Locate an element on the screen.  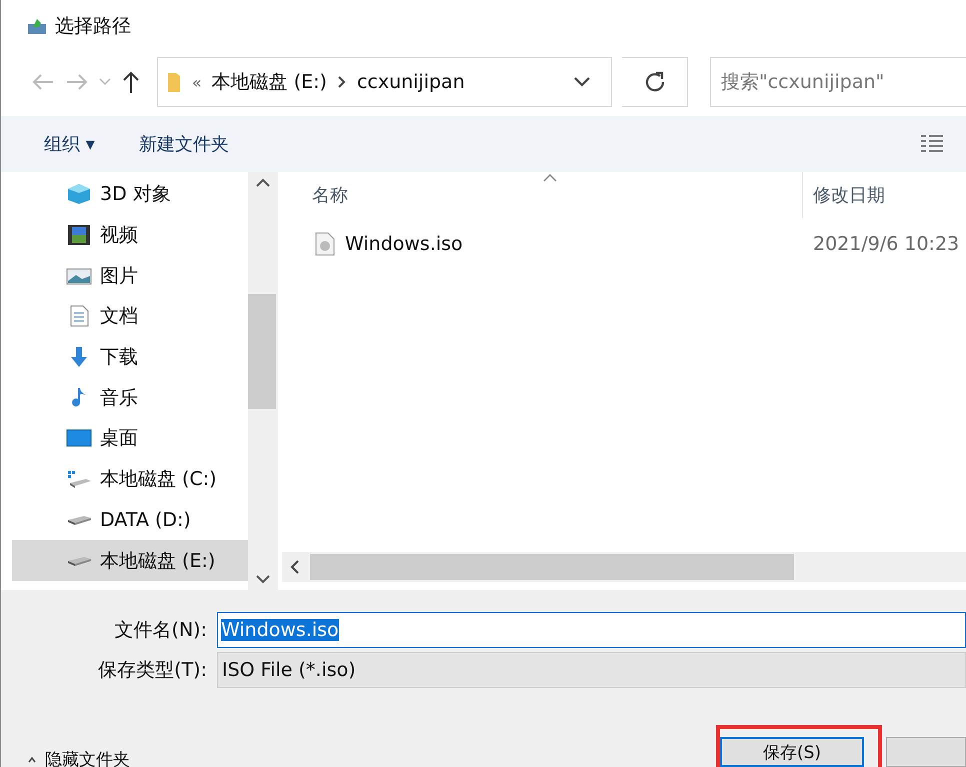
sidebar-item: DATA (D:) is located at coordinates (130, 520).